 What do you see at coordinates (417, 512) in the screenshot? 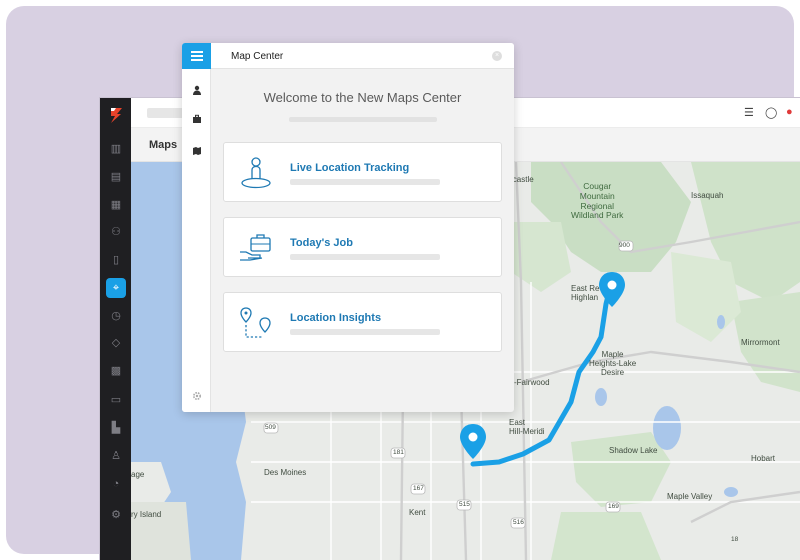
I see `map-label-kent: Kent` at bounding box center [417, 512].